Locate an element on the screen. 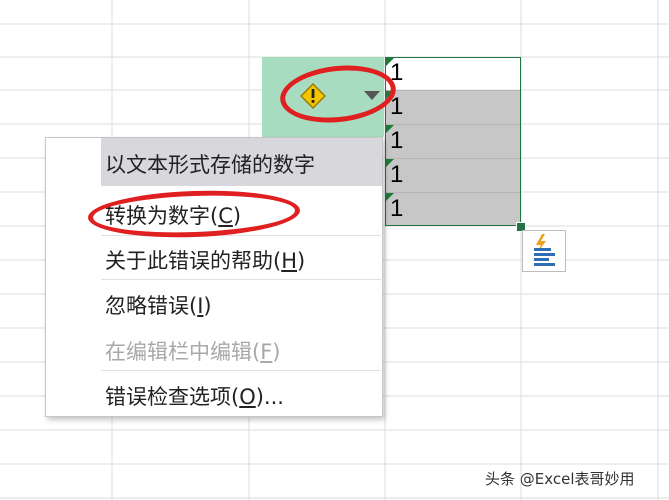  menu-item-label: 关于此错误的帮助( is located at coordinates (193, 261).